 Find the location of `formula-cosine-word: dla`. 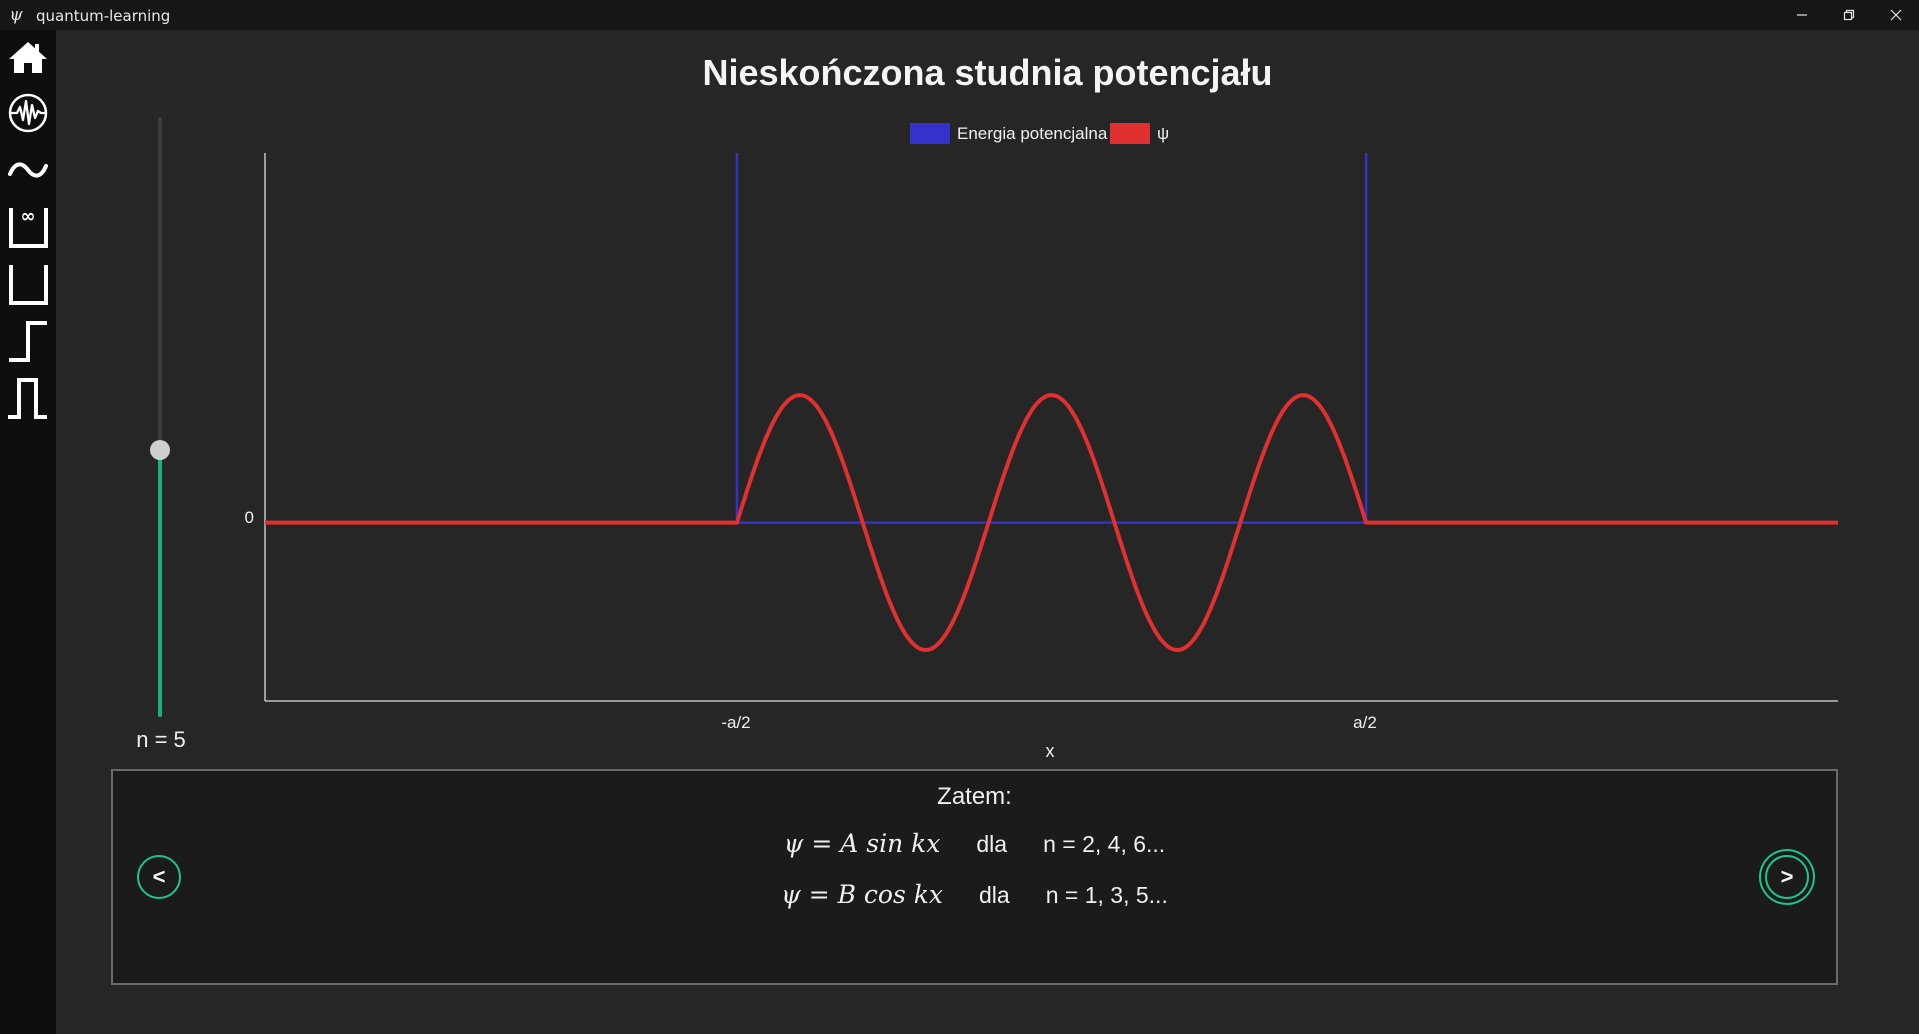

formula-cosine-word: dla is located at coordinates (994, 895).